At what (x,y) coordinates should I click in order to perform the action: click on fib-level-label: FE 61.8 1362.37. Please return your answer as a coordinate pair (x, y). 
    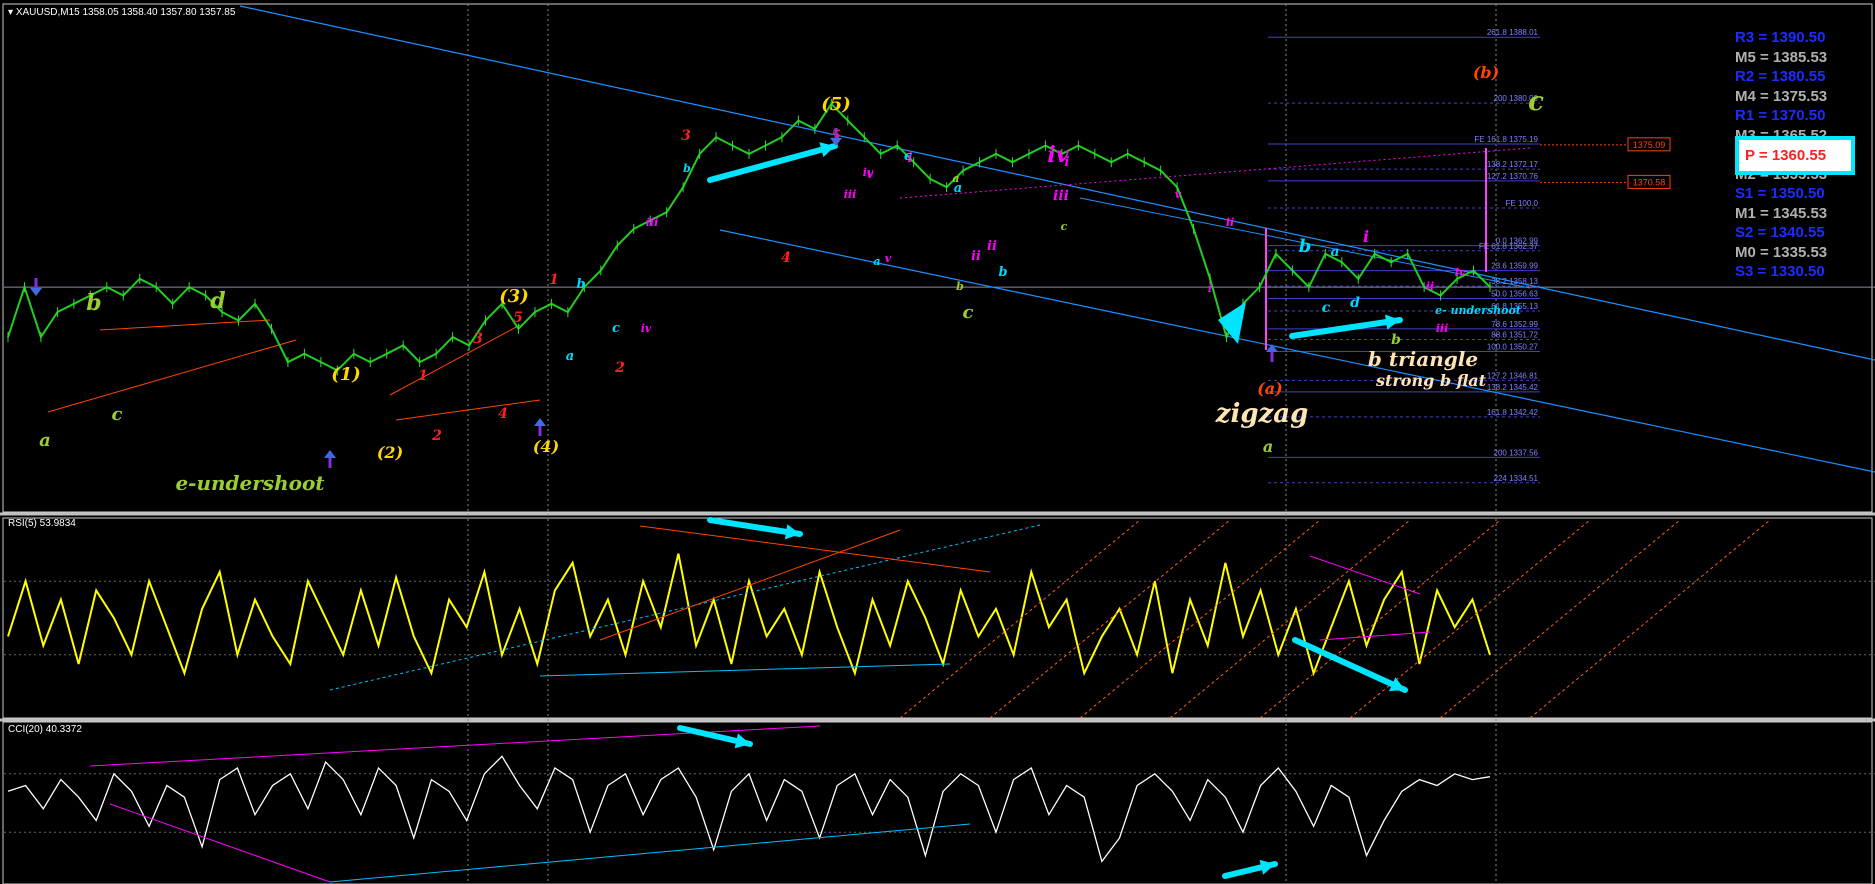
    Looking at the image, I should click on (1509, 246).